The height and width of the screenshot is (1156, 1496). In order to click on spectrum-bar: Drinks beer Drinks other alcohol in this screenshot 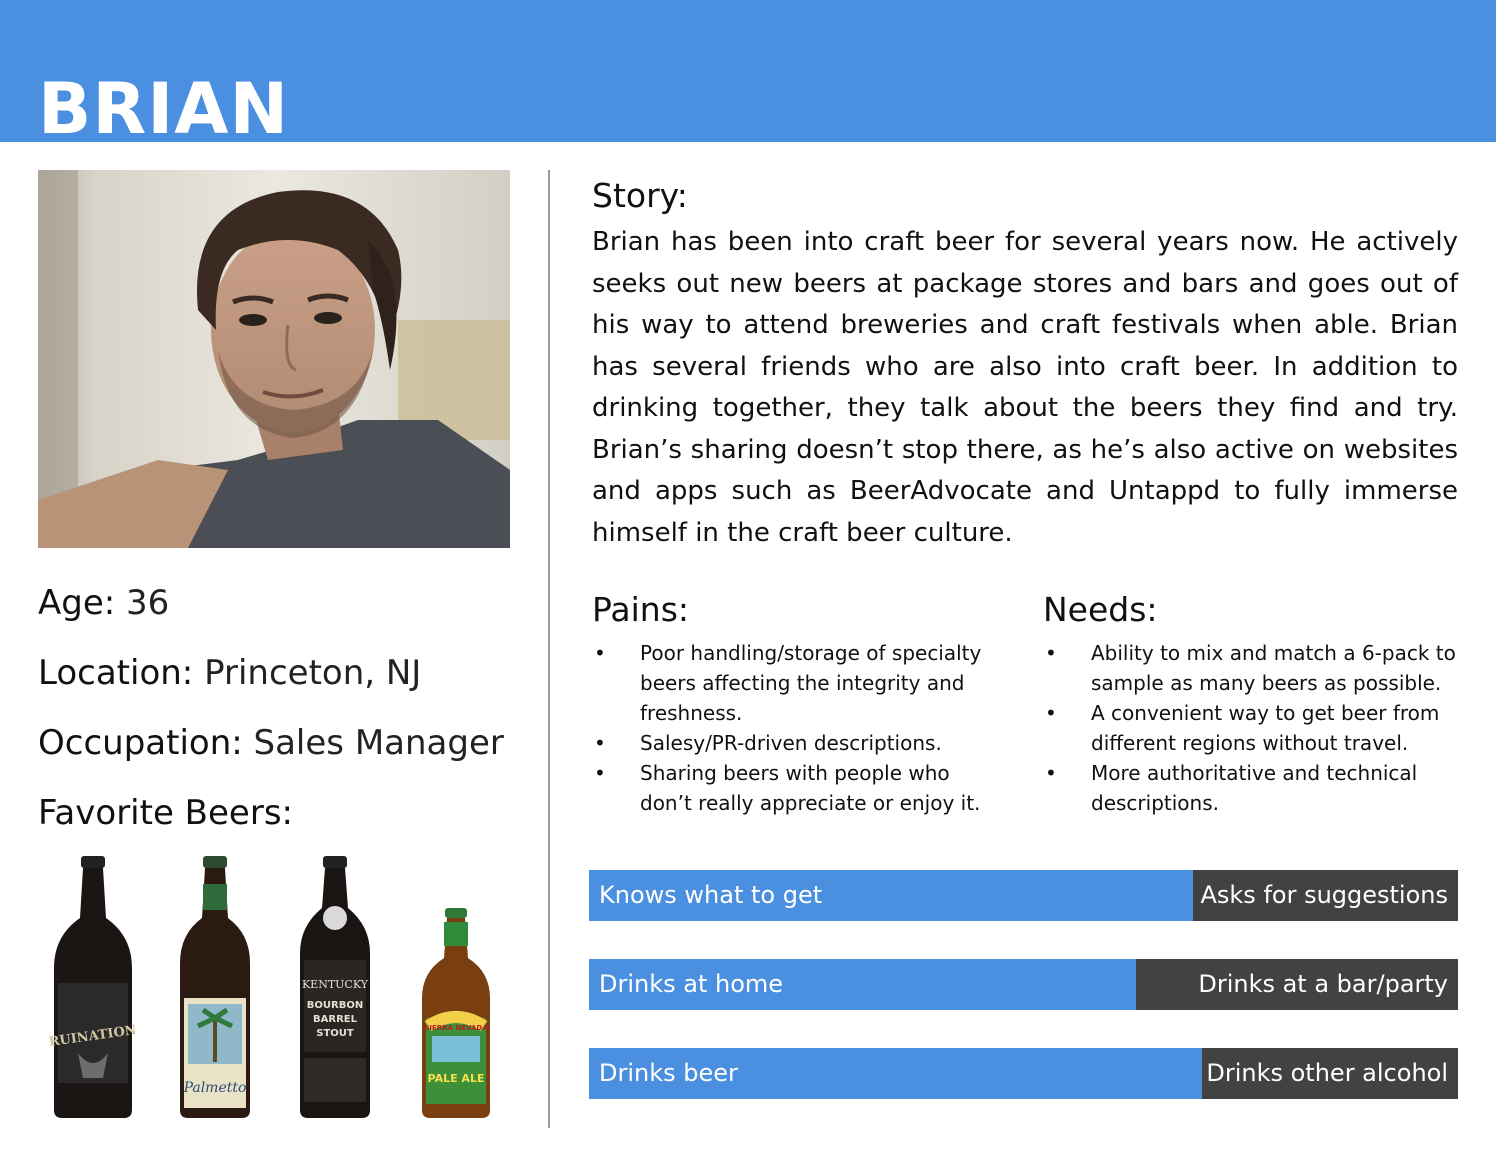, I will do `click(1023, 1073)`.